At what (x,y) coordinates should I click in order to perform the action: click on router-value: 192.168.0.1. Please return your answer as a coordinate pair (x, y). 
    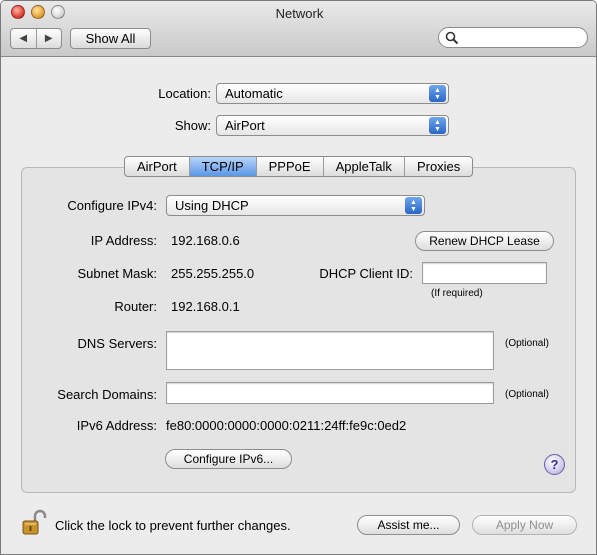
    Looking at the image, I should click on (205, 306).